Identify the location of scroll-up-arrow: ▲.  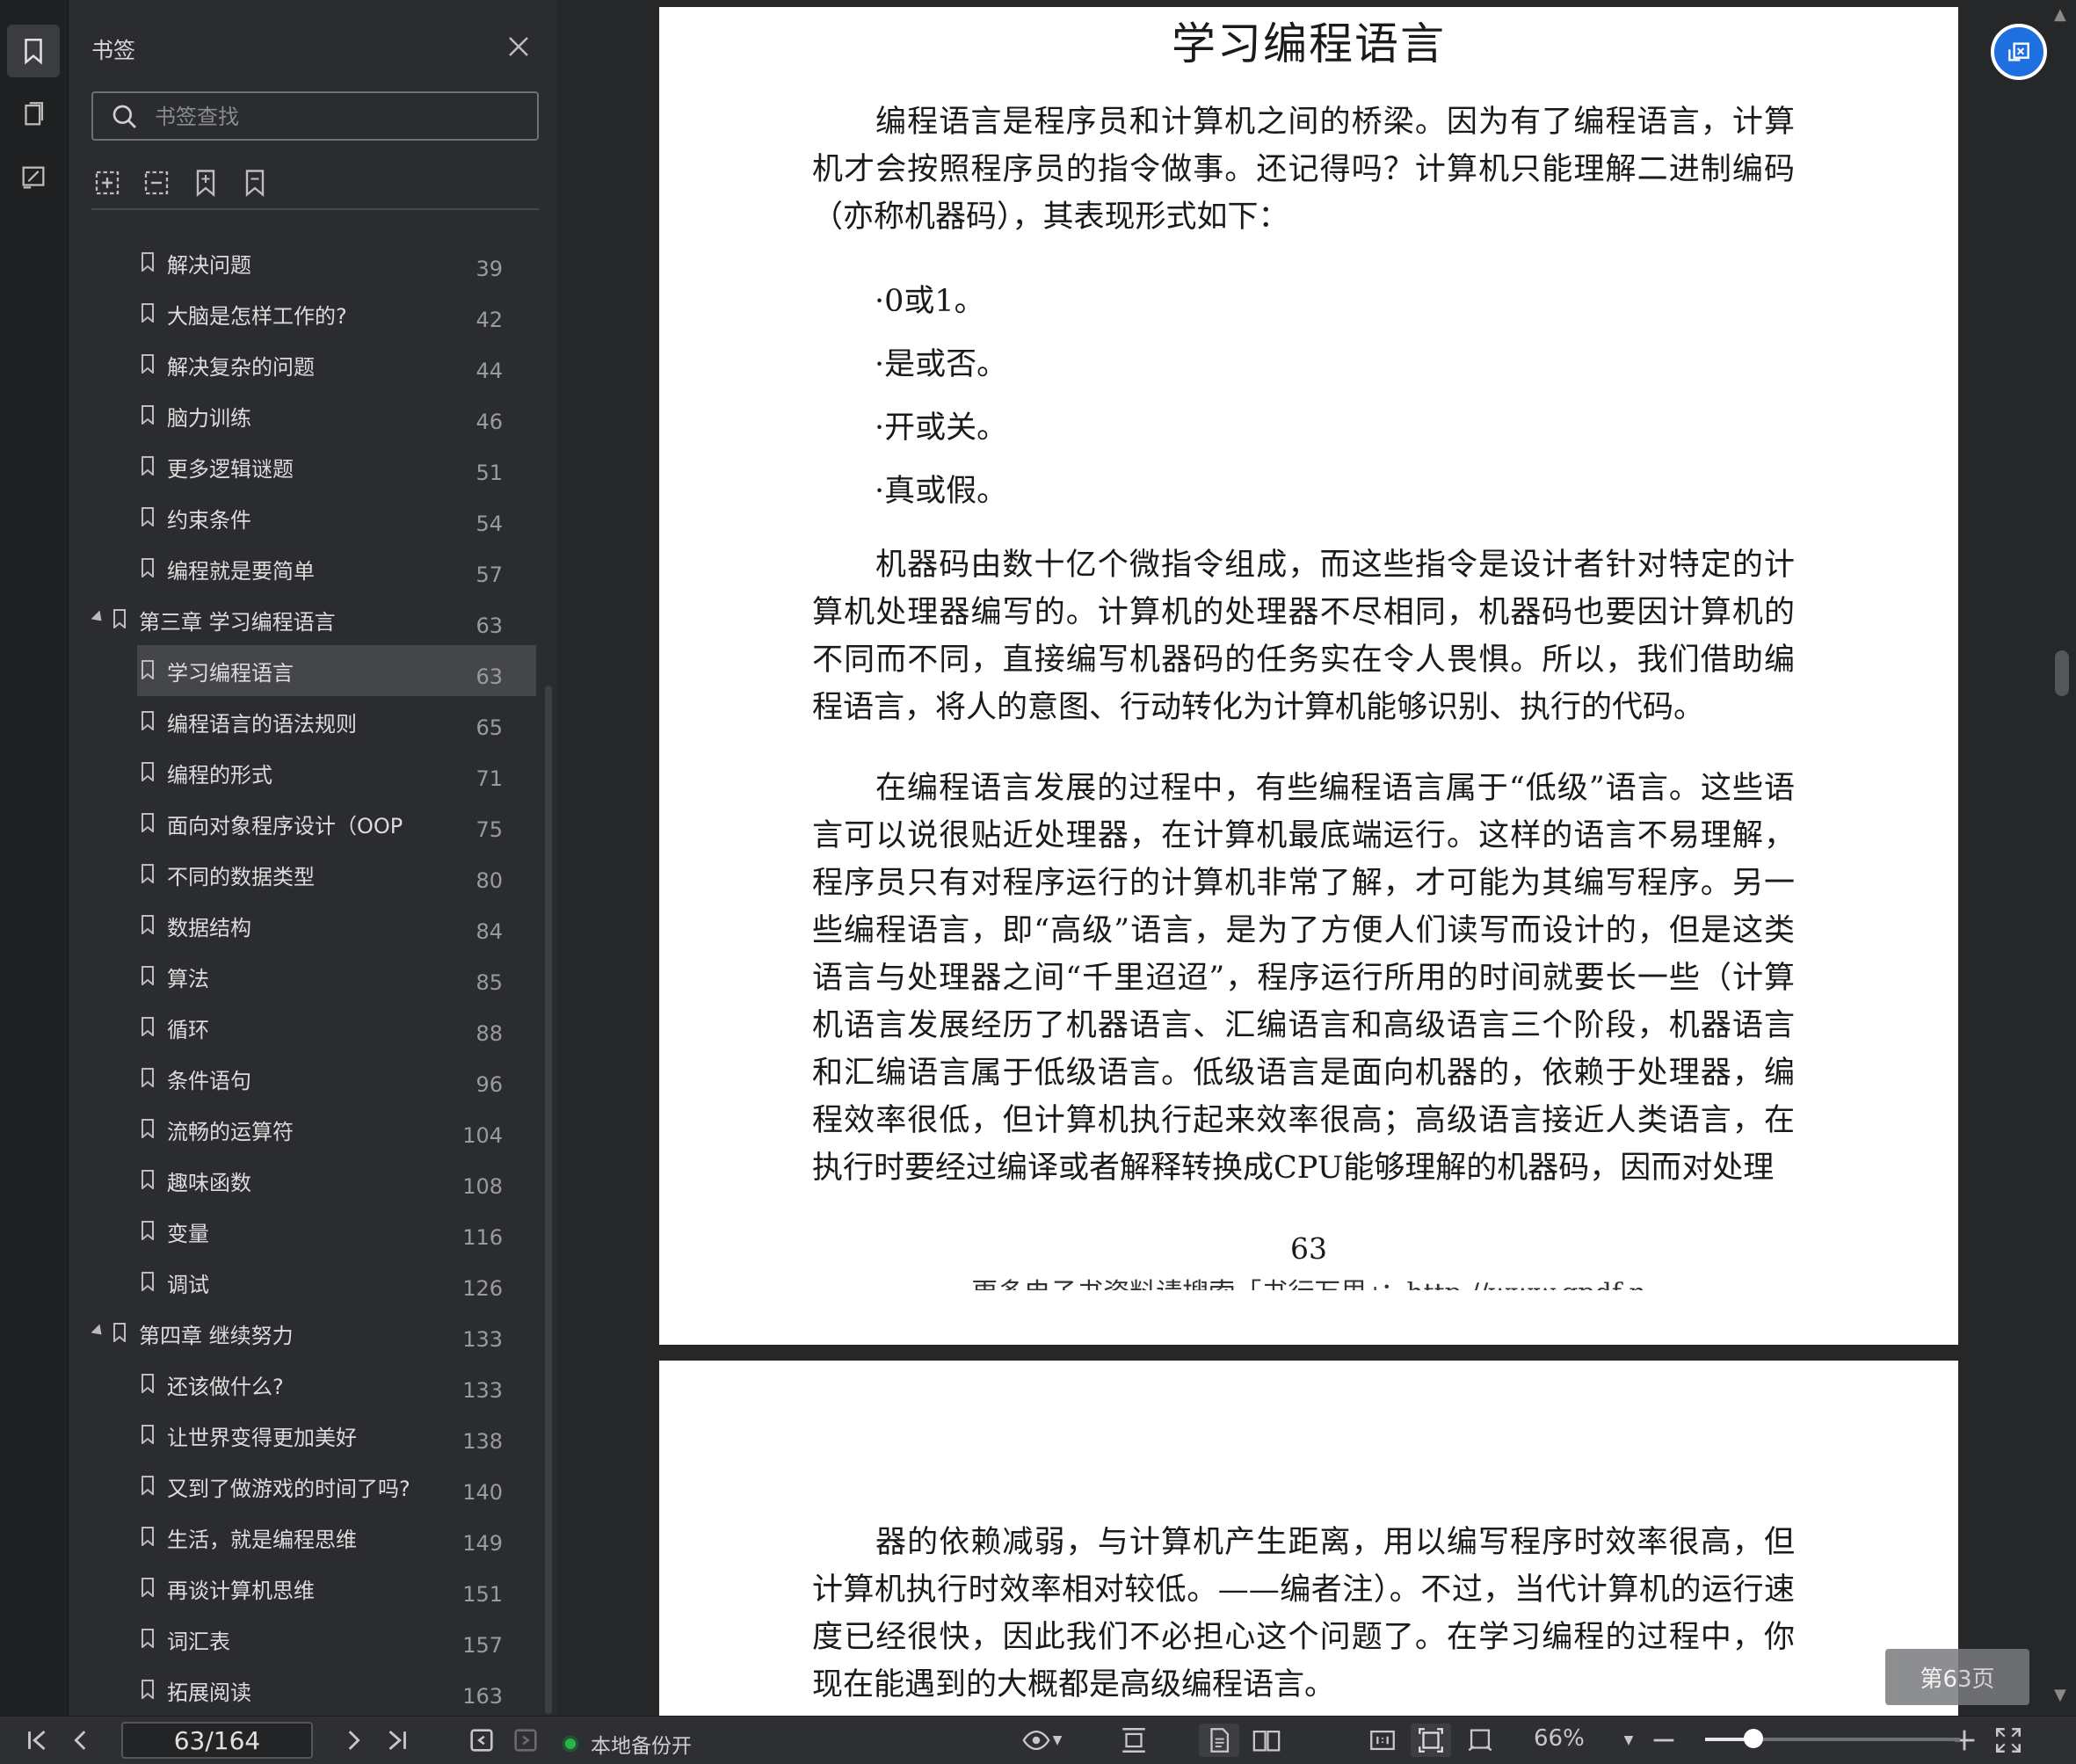
(2060, 14).